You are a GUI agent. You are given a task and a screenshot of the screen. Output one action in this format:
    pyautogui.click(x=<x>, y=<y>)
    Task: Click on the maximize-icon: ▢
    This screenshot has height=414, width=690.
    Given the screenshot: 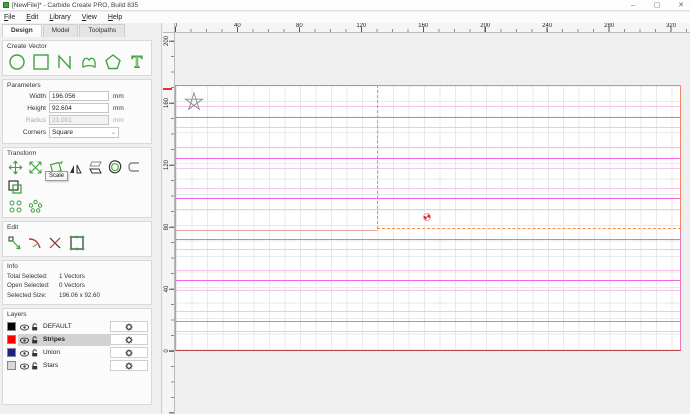 What is the action you would take?
    pyautogui.click(x=657, y=5)
    